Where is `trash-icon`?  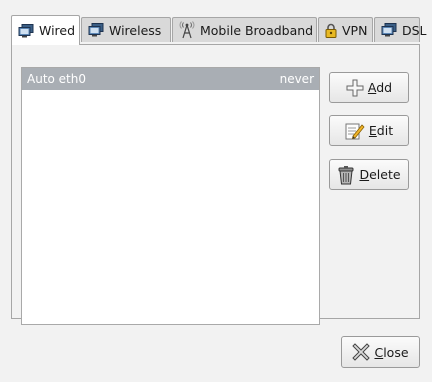 trash-icon is located at coordinates (346, 175).